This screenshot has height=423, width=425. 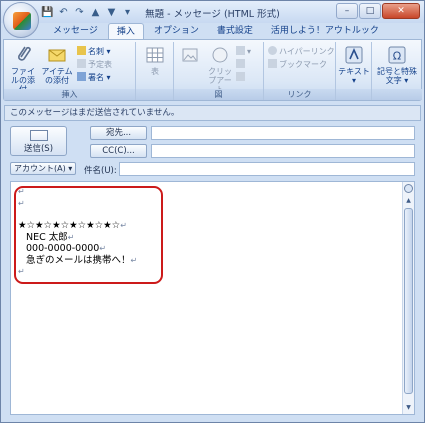 What do you see at coordinates (23, 69) in the screenshot?
I see `attach-file-button: ファイルの添付` at bounding box center [23, 69].